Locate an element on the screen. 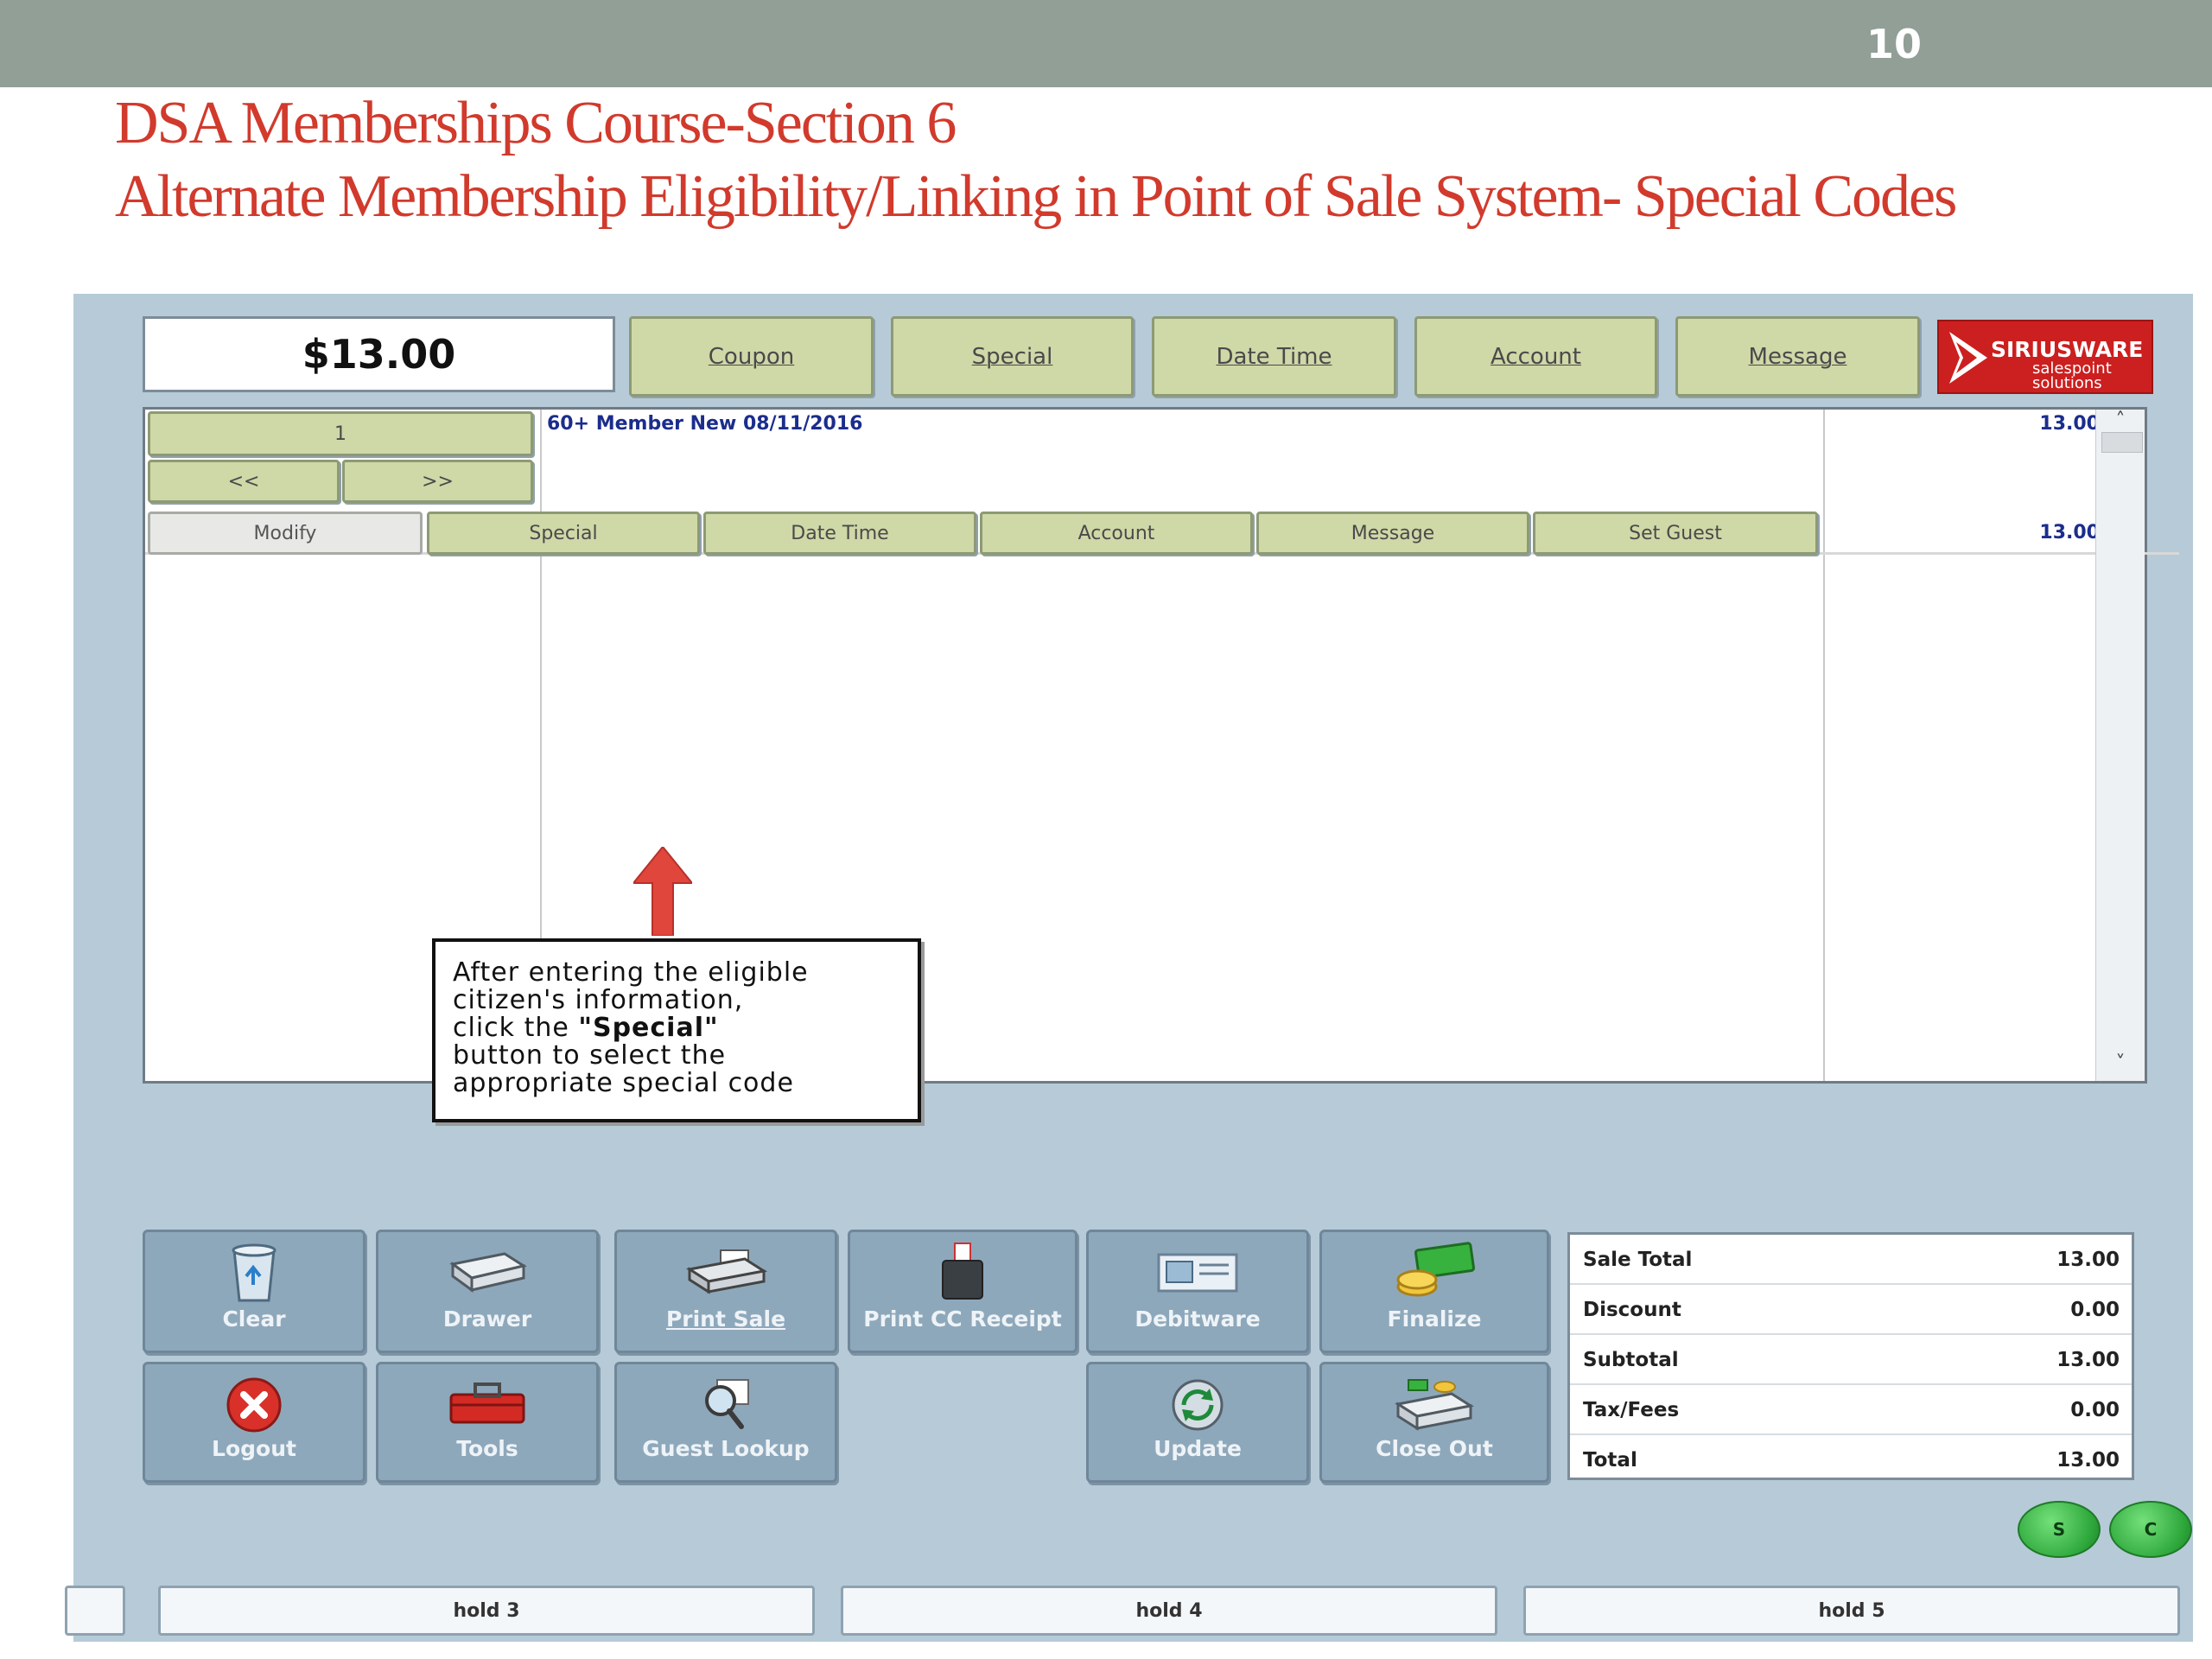  close-out-button: Close Out is located at coordinates (1434, 1422).